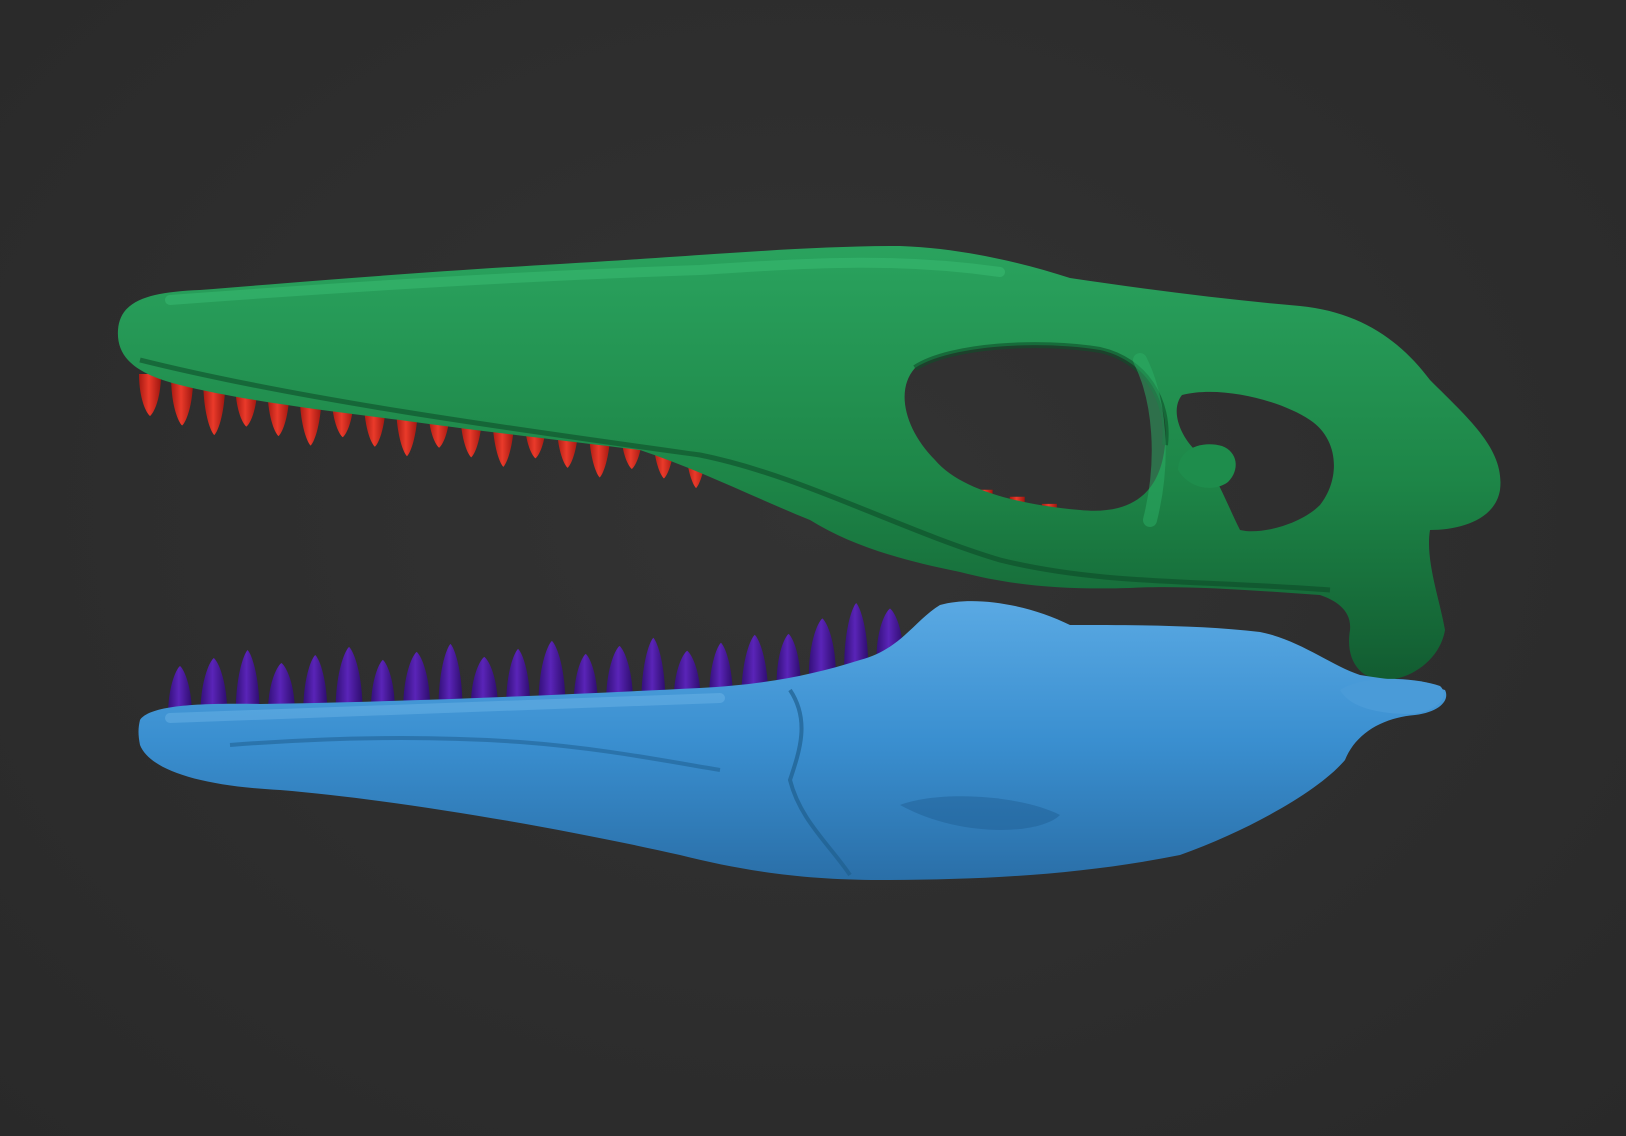 Image resolution: width=1626 pixels, height=1136 pixels. Describe the element at coordinates (1041, 394) in the screenshot. I see `upper-skull-orbit-rim` at that location.